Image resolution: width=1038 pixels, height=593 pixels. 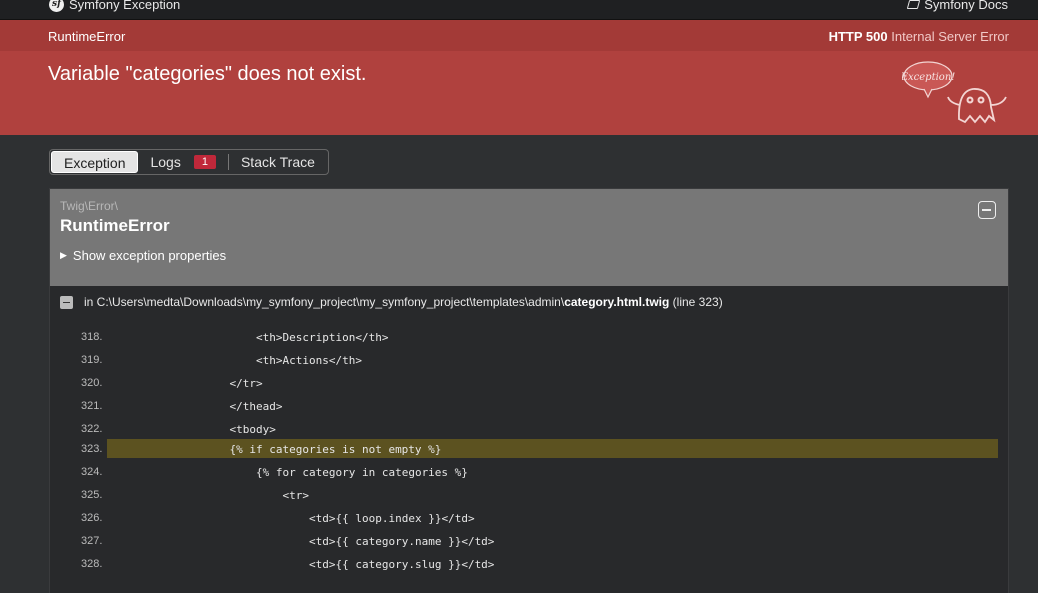 I want to click on line-number: 324., so click(x=92, y=472).